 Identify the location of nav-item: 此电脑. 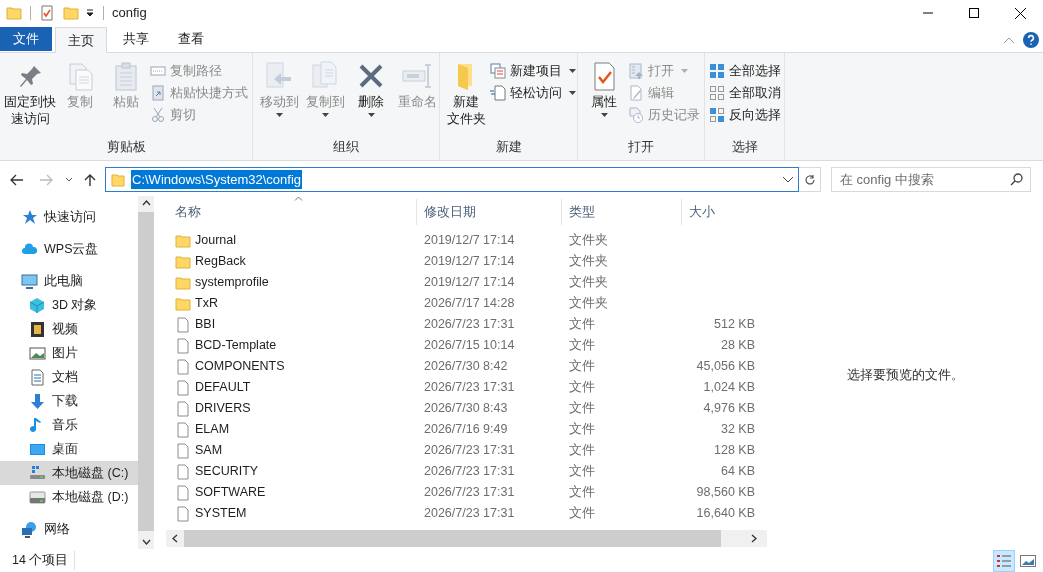
(69, 281).